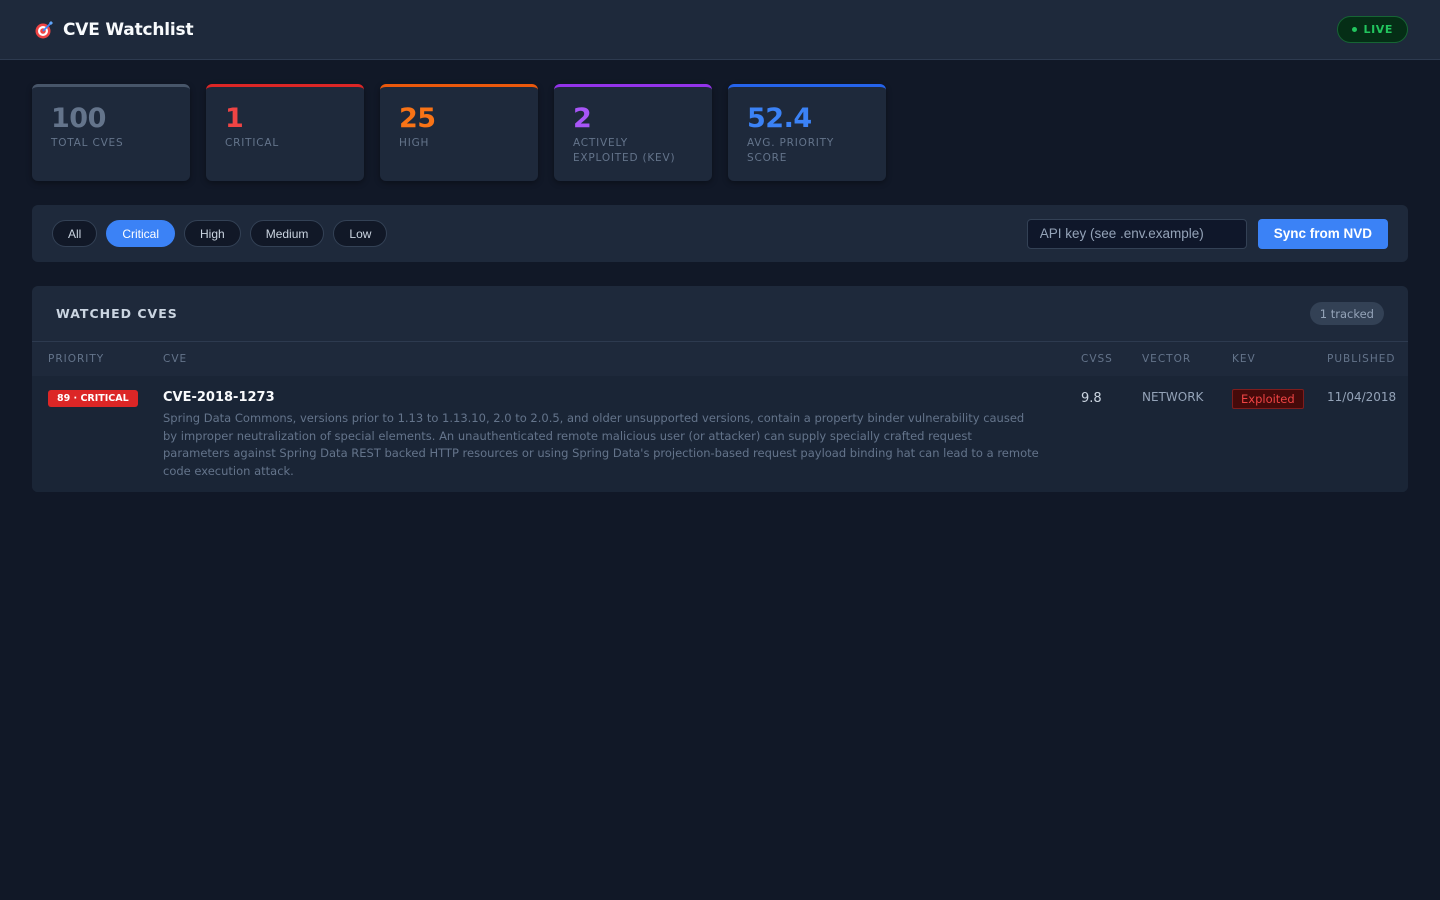 The height and width of the screenshot is (900, 1440). Describe the element at coordinates (93, 398) in the screenshot. I see `priority-badge: 89 · CRITICAL` at that location.